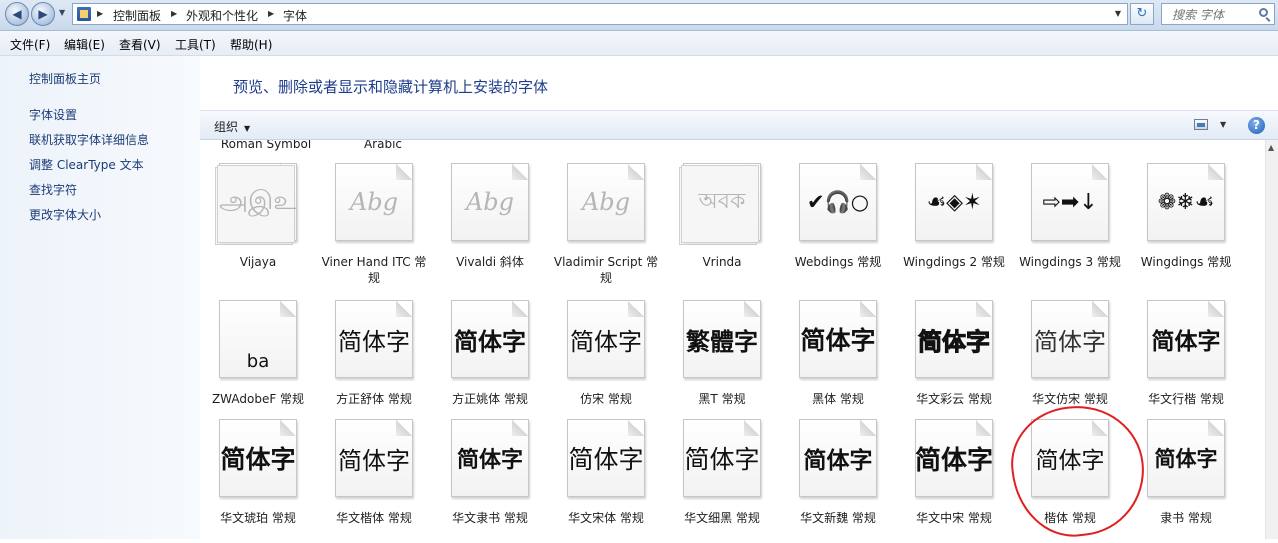  What do you see at coordinates (606, 475) in the screenshot?
I see `font-item: 简体字 华文宋体 常规` at bounding box center [606, 475].